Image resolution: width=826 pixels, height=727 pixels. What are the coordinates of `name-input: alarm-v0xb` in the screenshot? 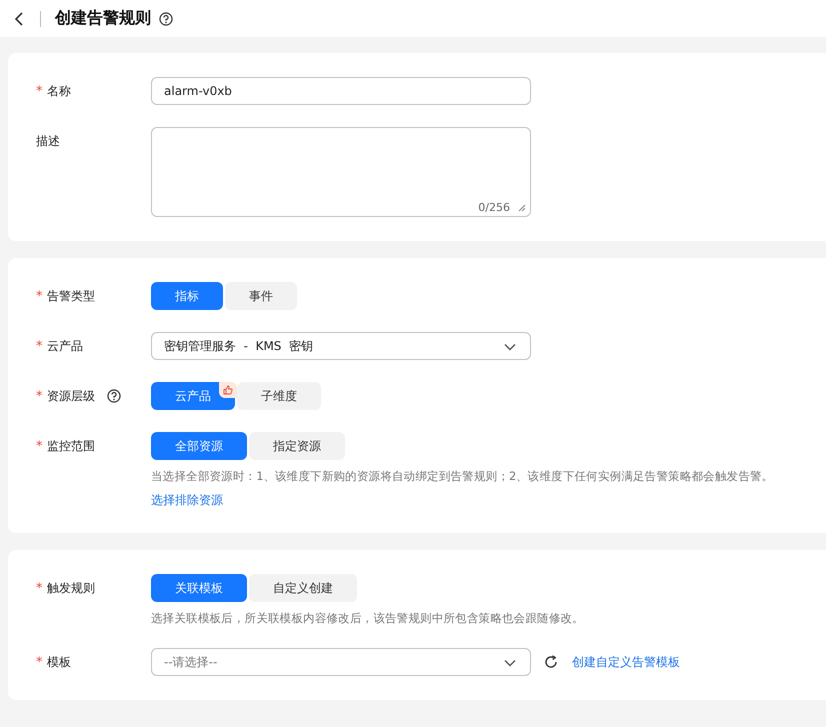 It's located at (341, 91).